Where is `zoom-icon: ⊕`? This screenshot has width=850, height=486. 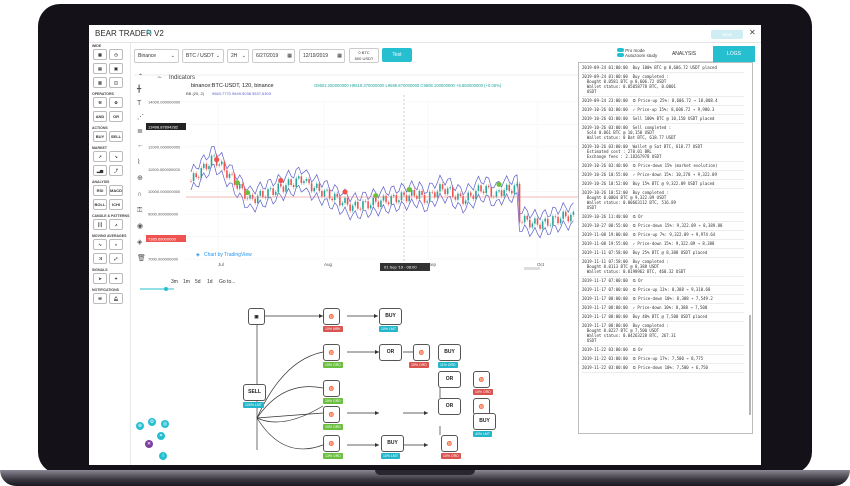
zoom-icon: ⊕ is located at coordinates (140, 178).